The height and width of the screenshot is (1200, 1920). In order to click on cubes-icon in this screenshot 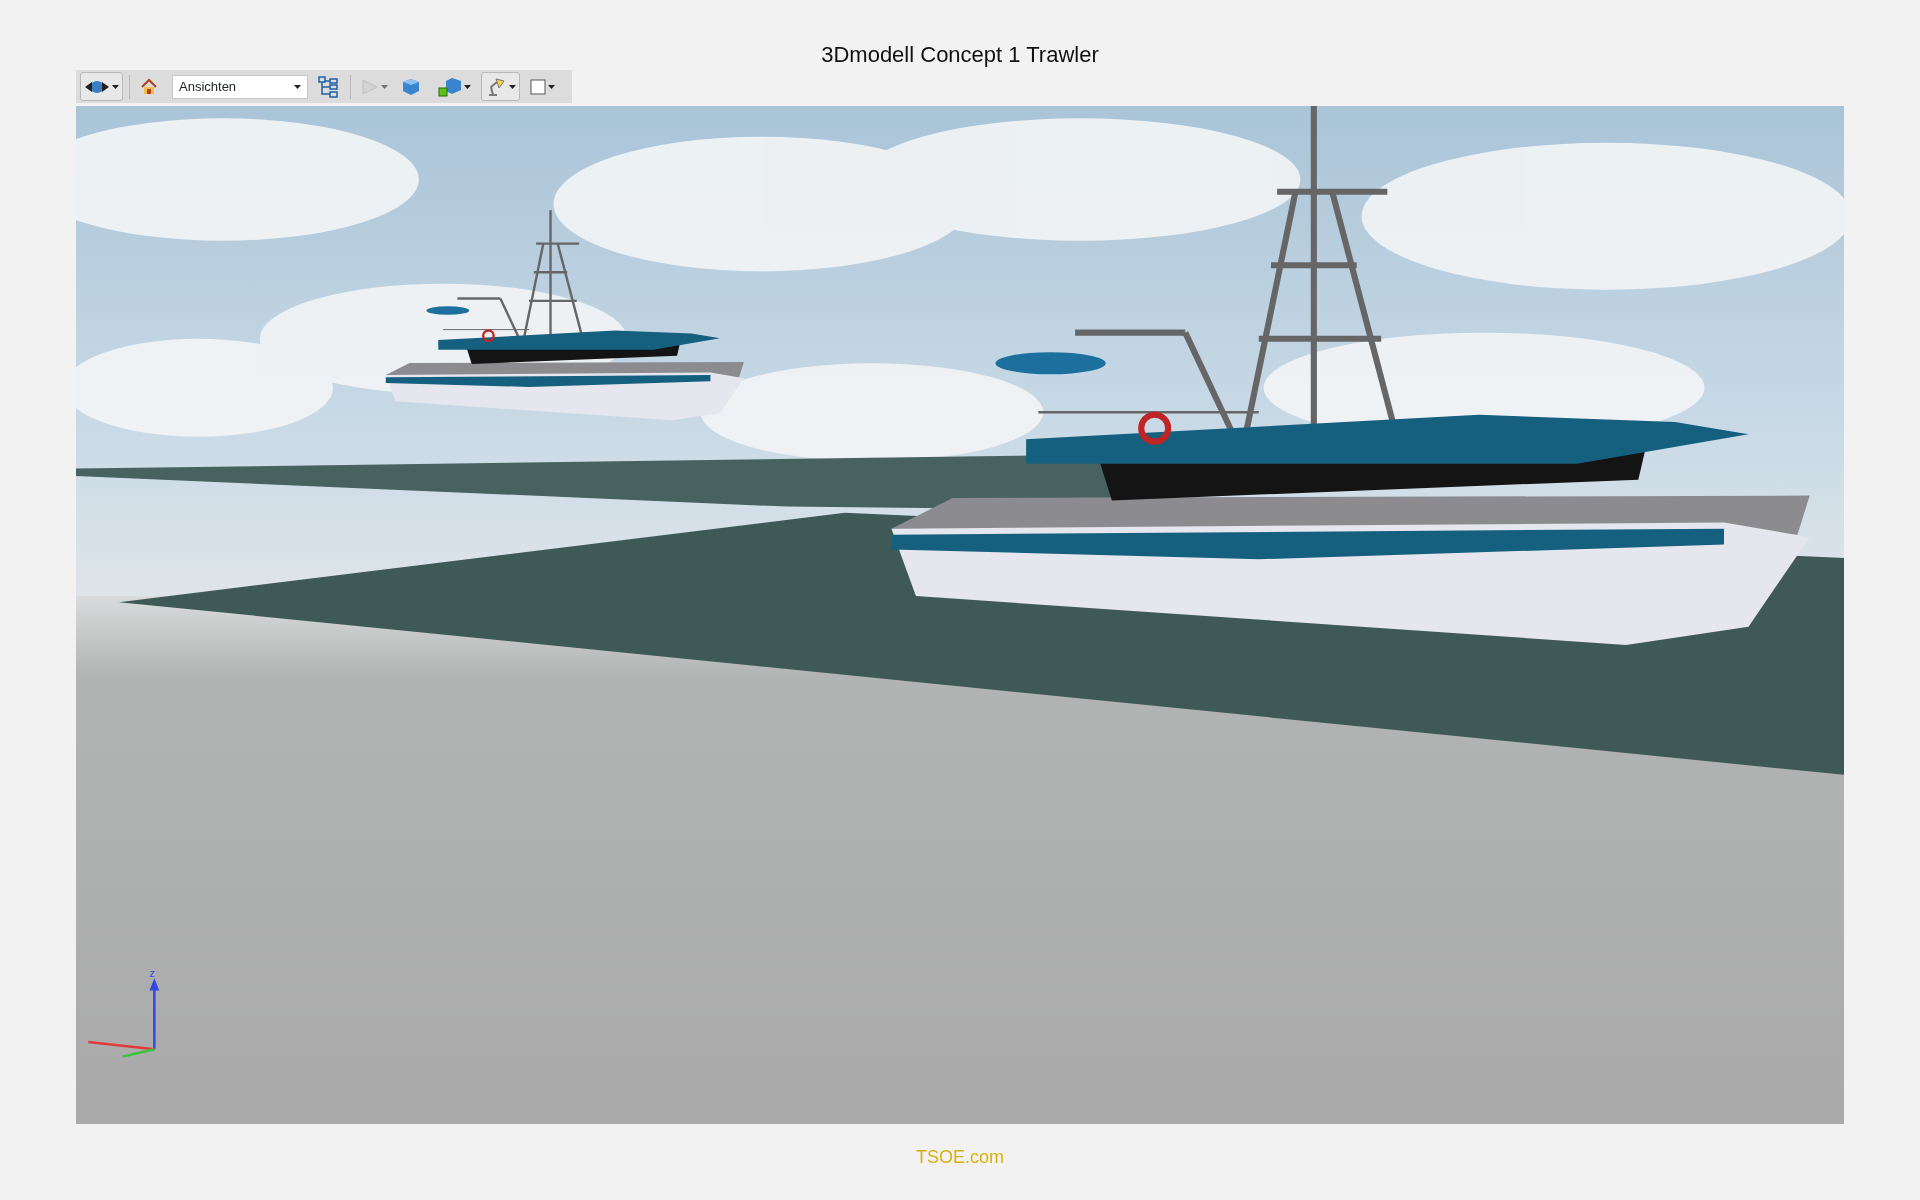, I will do `click(450, 86)`.